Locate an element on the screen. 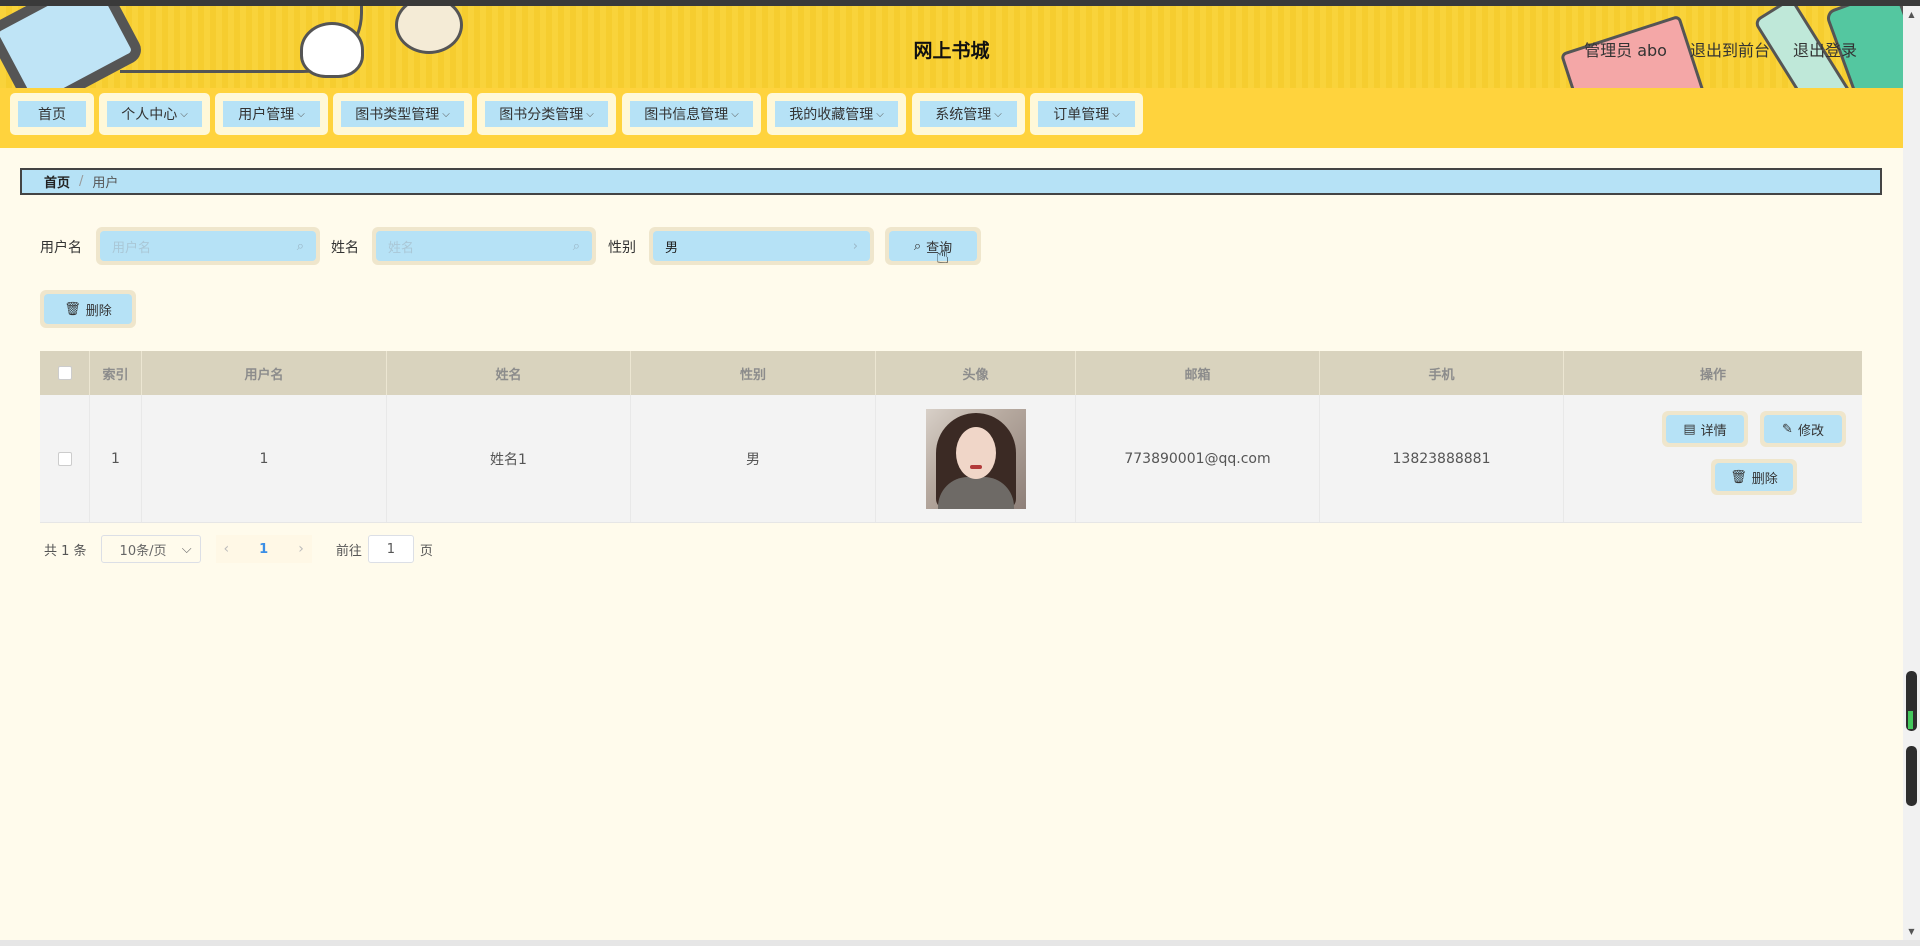 The image size is (1920, 946). select-all-cell is located at coordinates (65, 373).